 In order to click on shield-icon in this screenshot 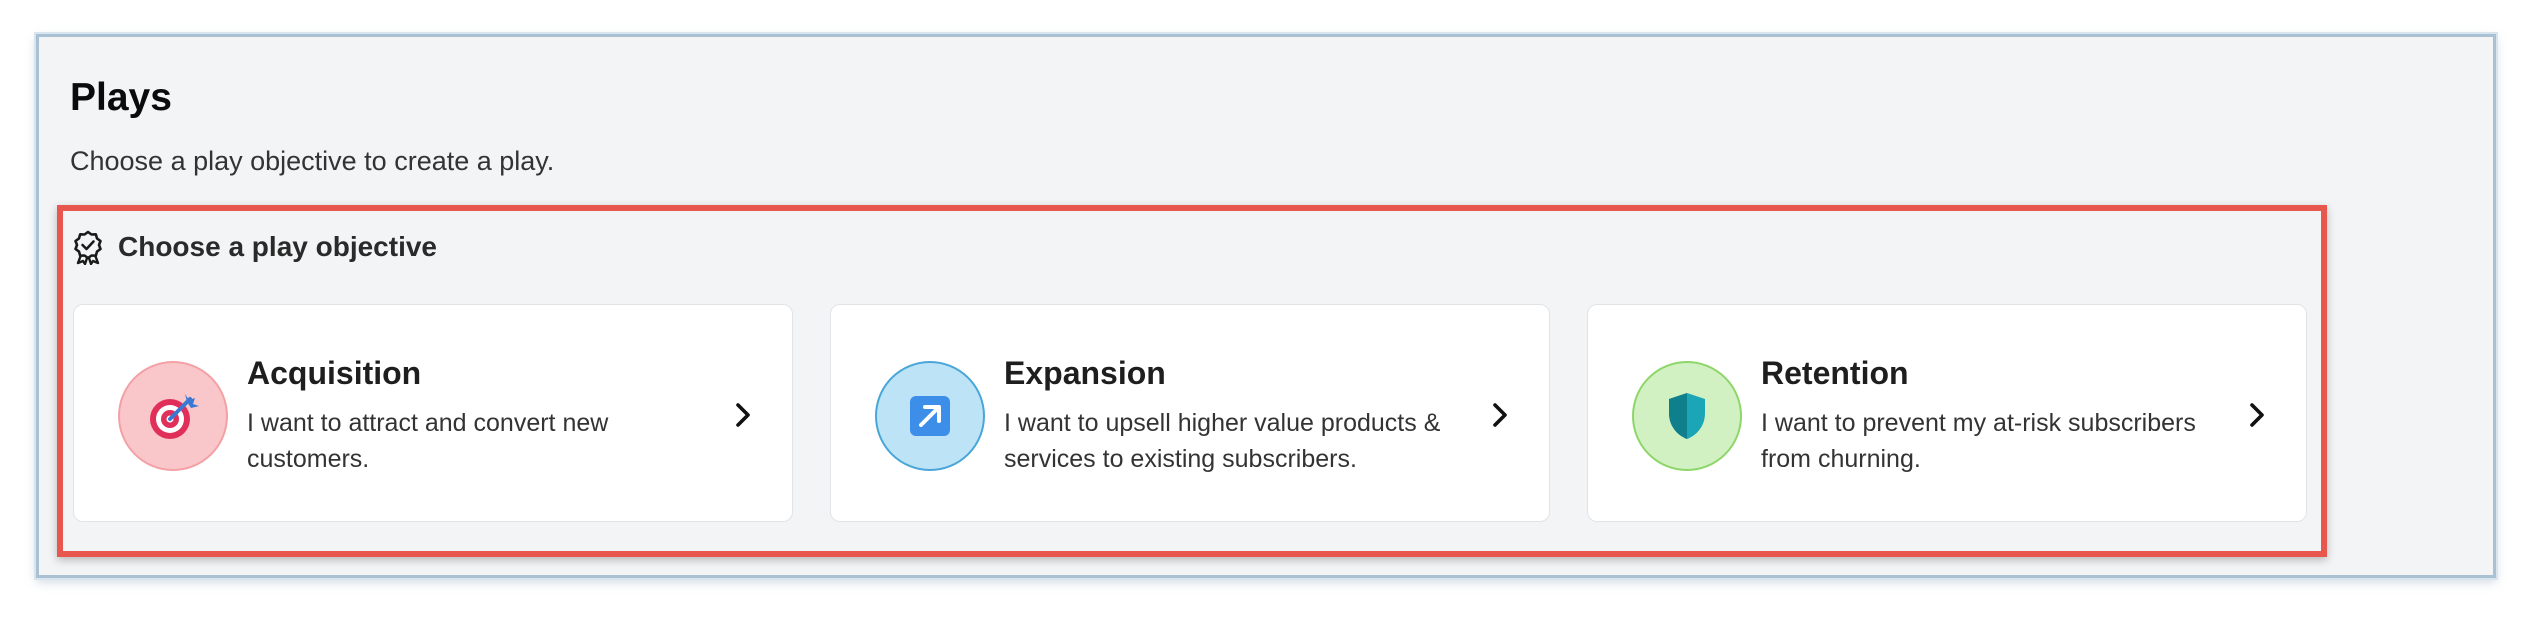, I will do `click(1687, 416)`.